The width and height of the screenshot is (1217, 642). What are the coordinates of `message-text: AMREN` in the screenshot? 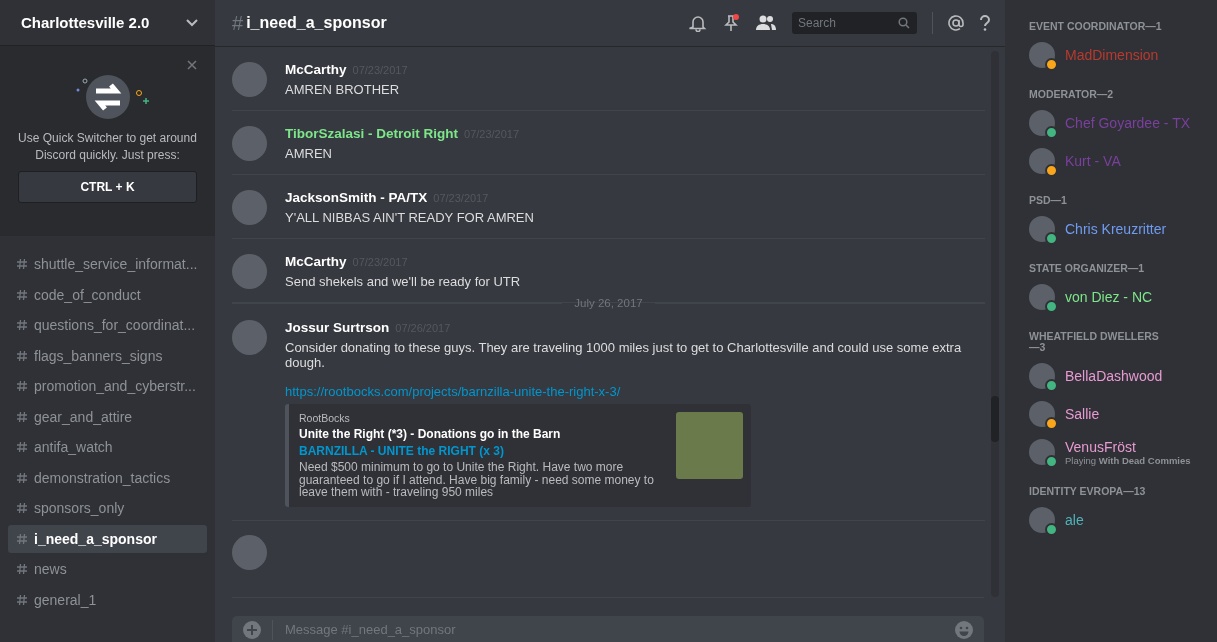 It's located at (309, 153).